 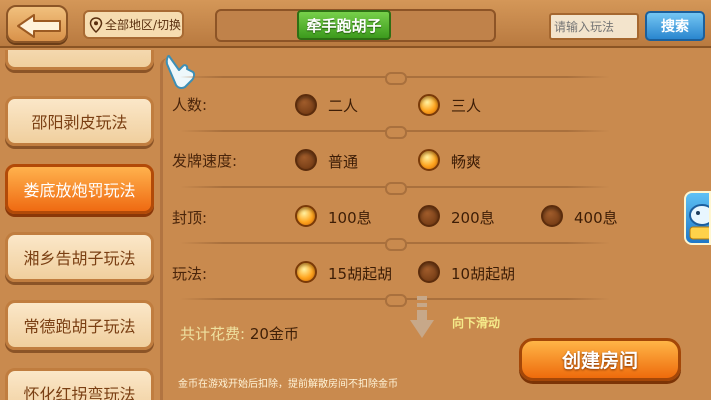 I want to click on cost-value: 20金币, so click(x=274, y=334).